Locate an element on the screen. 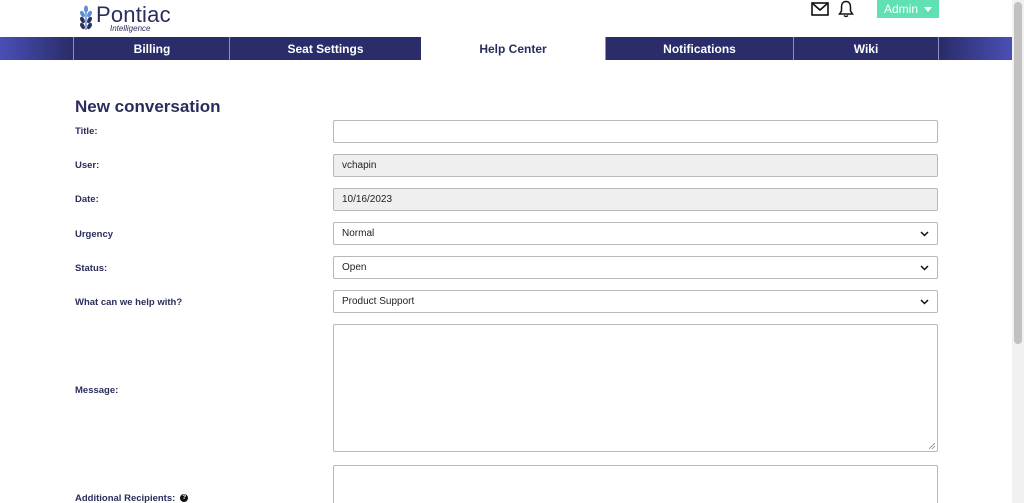  status-select: Open is located at coordinates (635, 267).